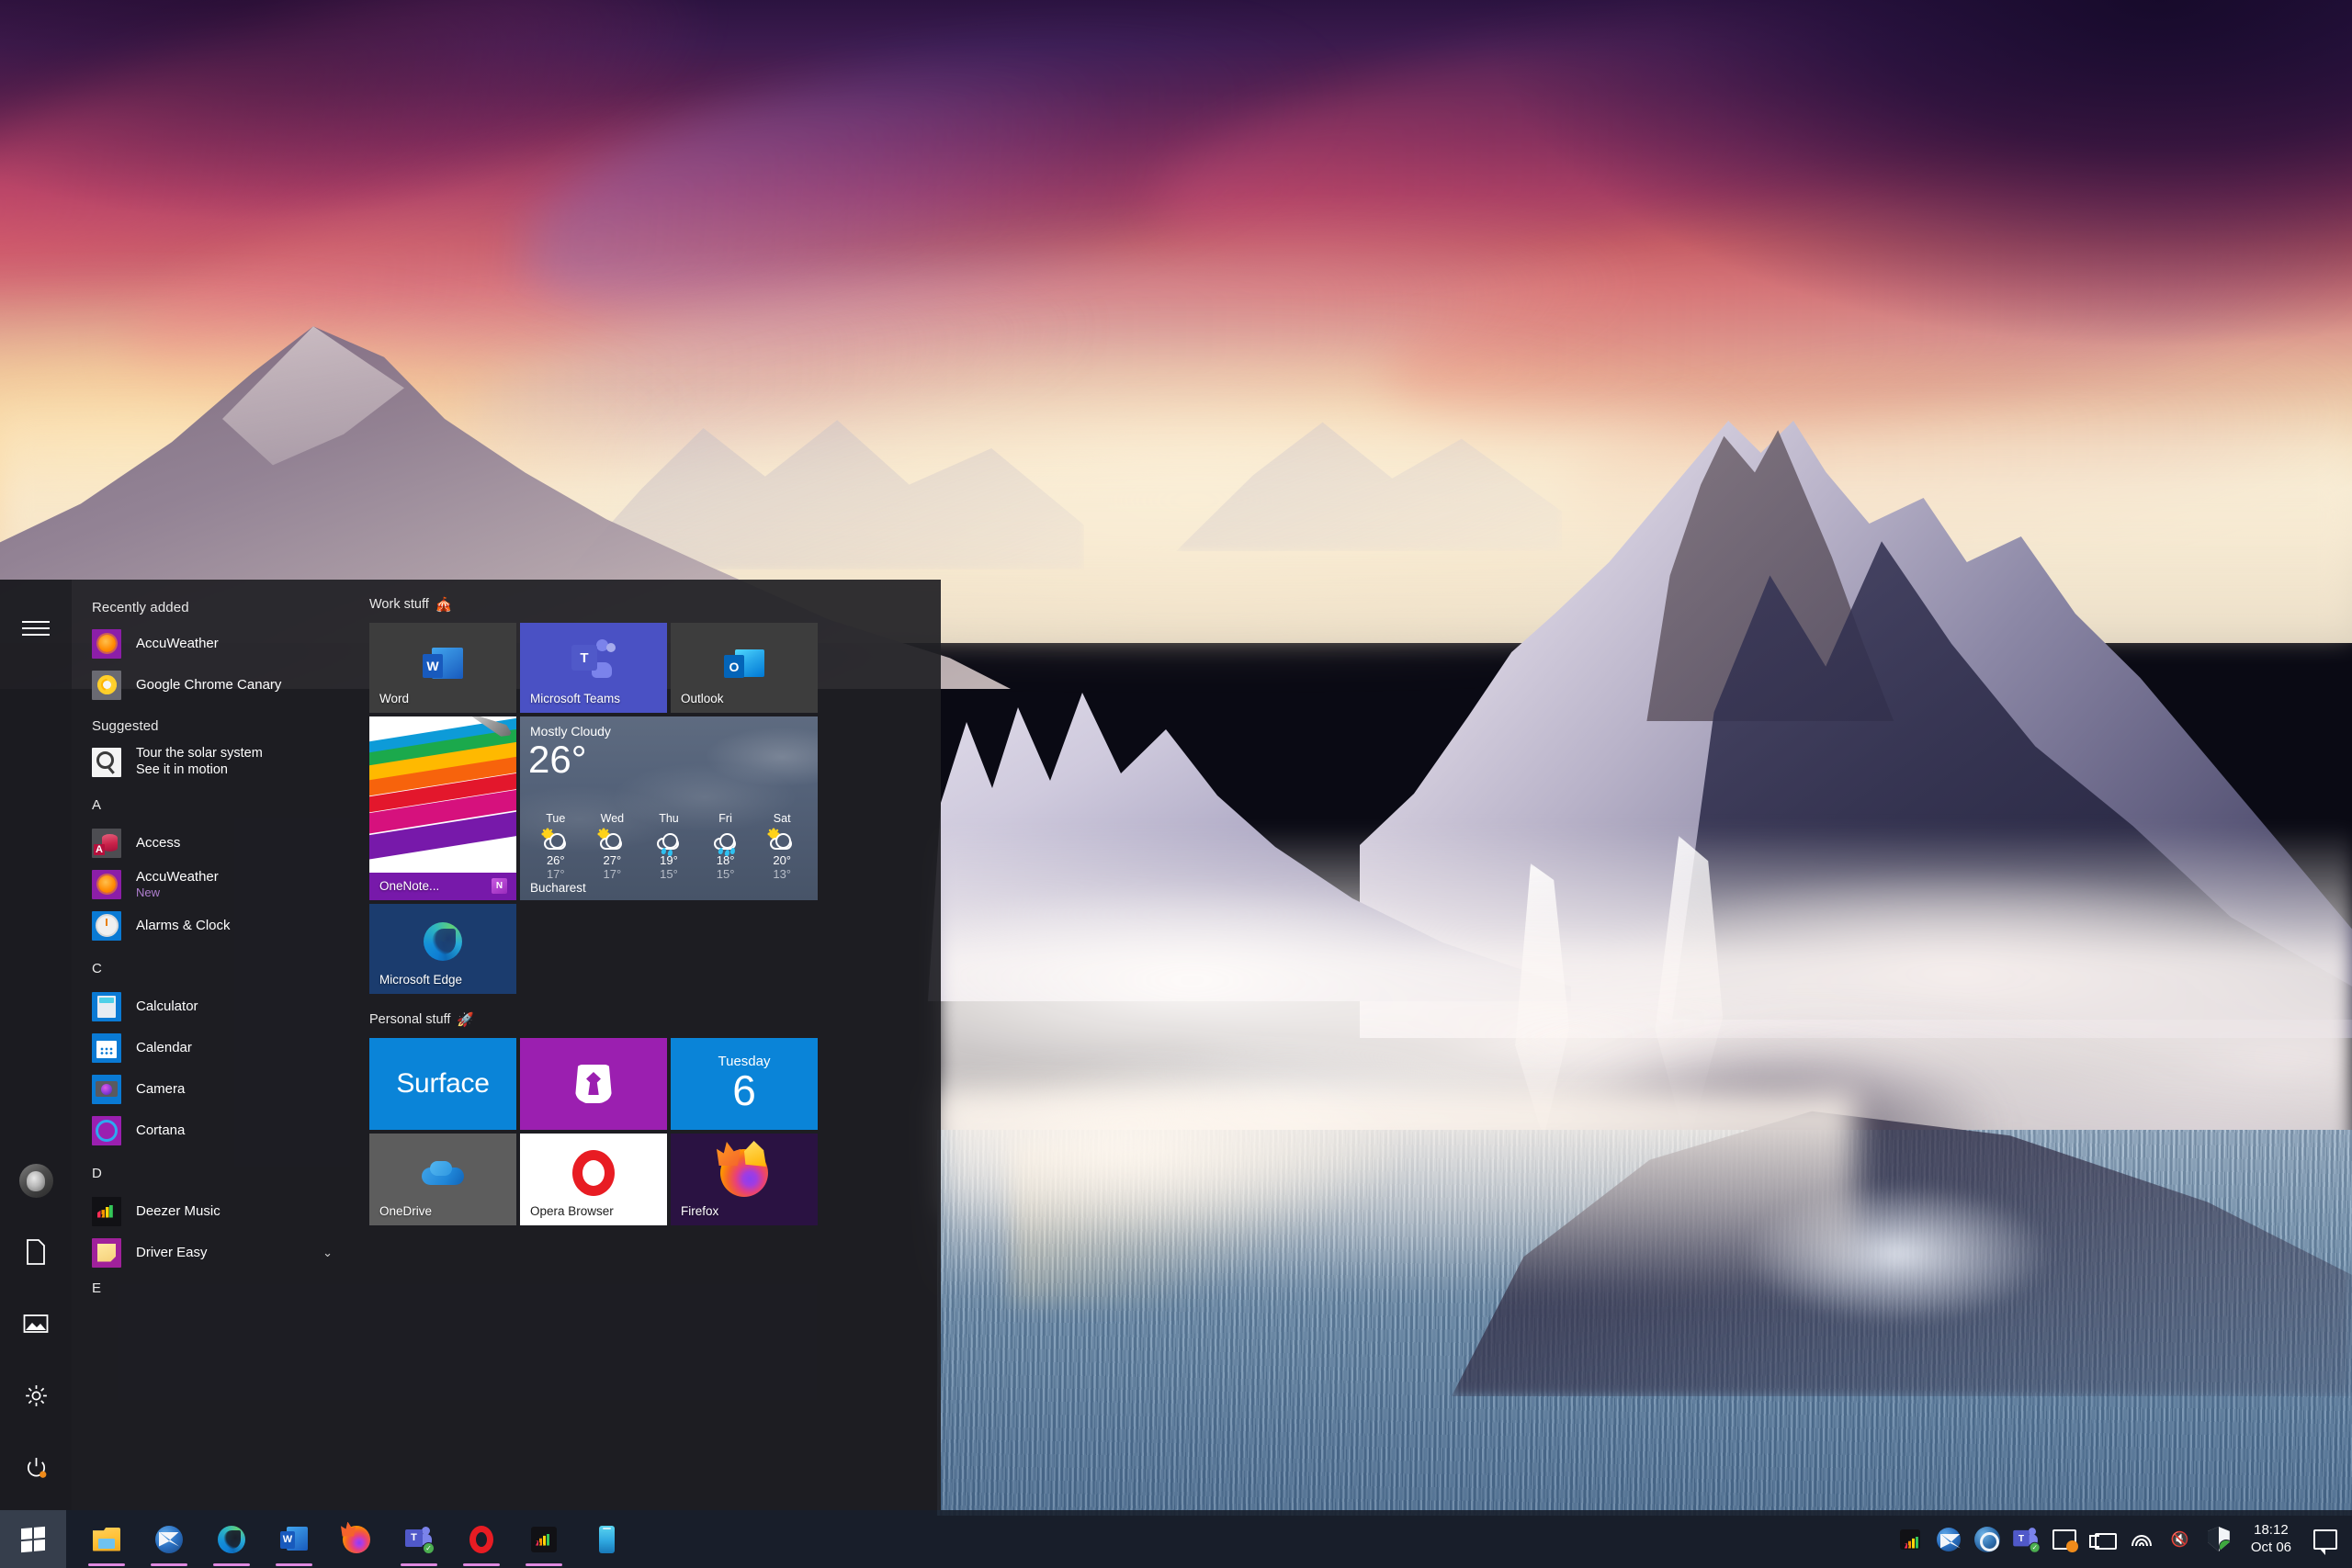 The width and height of the screenshot is (2352, 1568). I want to click on forecast-day: Tue 26° 17°, so click(555, 847).